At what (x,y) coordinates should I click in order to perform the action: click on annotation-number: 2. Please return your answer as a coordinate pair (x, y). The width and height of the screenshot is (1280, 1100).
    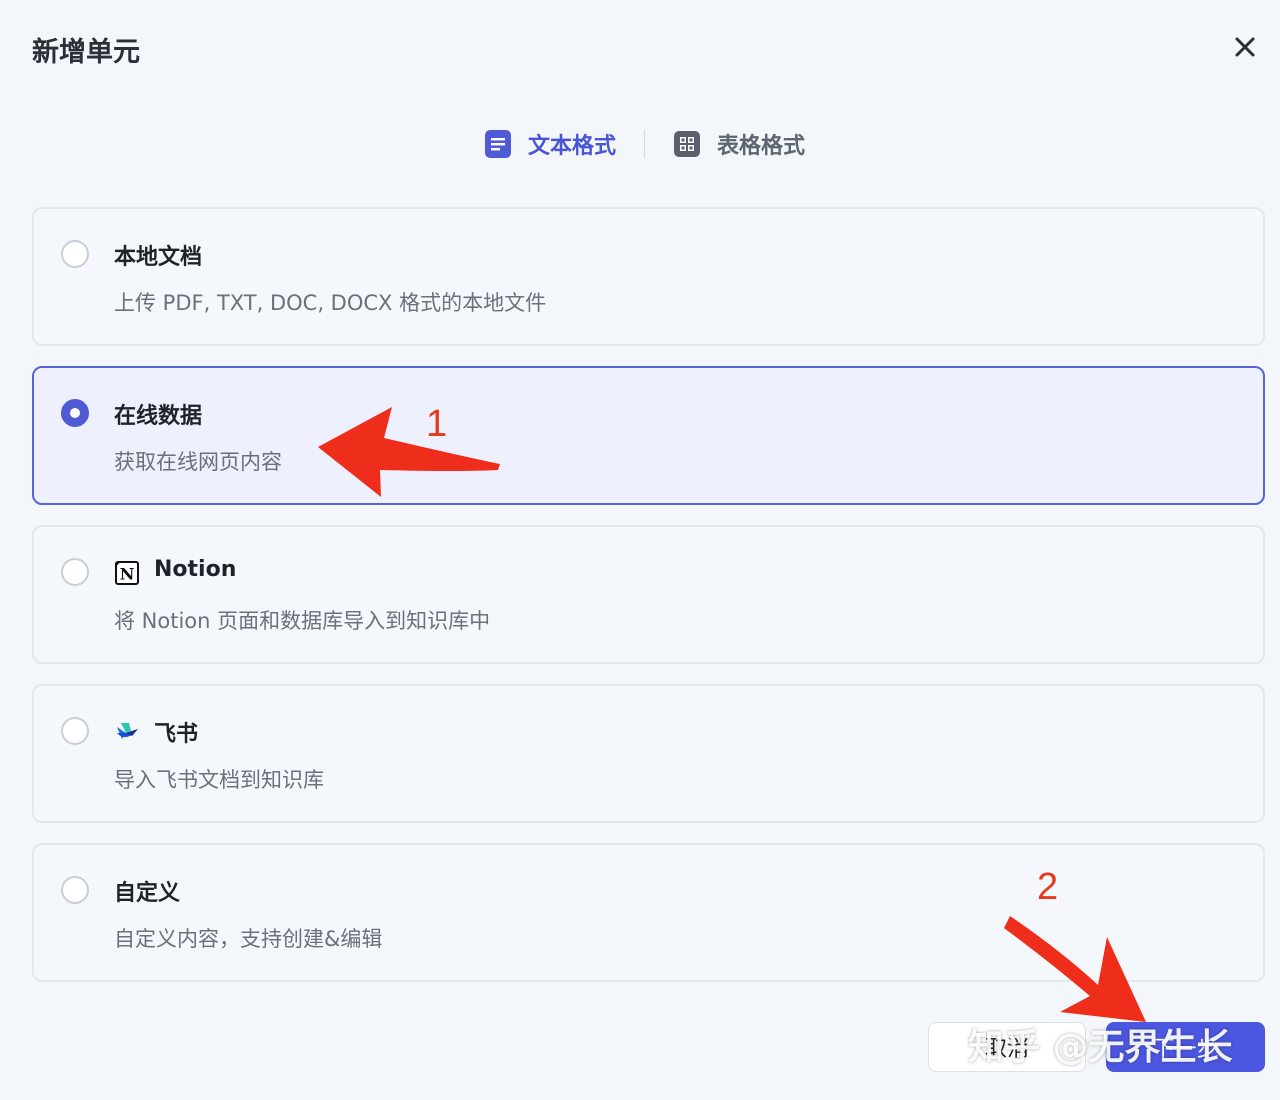
    Looking at the image, I should click on (1048, 887).